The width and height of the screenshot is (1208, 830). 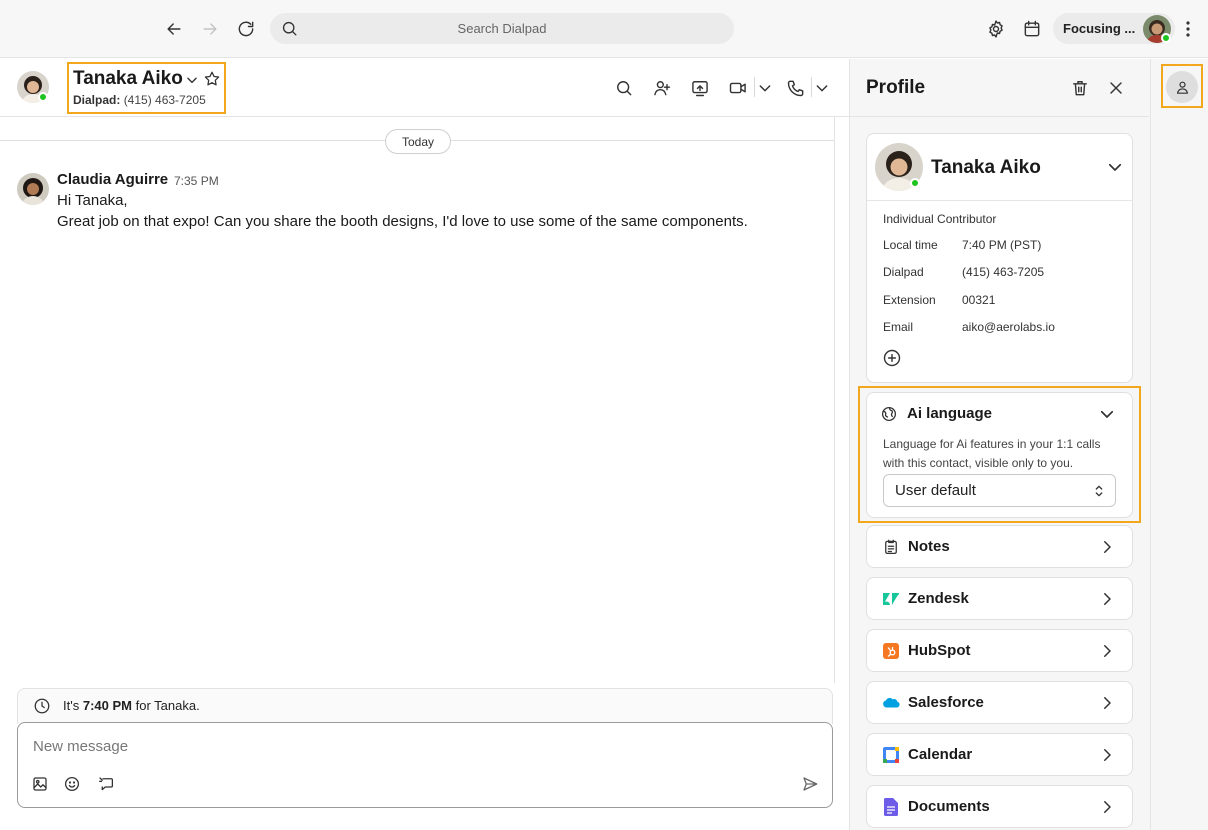 I want to click on zendesk-icon, so click(x=891, y=599).